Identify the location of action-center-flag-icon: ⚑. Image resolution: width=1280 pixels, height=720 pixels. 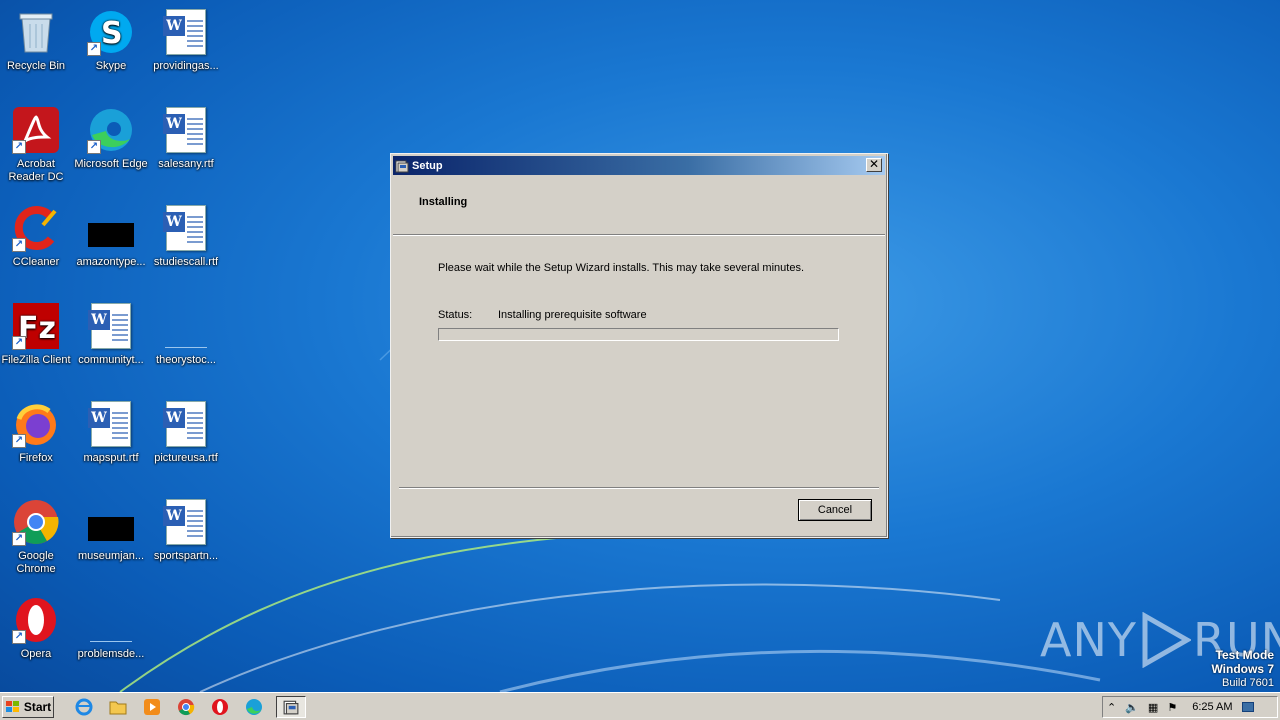
(1172, 707).